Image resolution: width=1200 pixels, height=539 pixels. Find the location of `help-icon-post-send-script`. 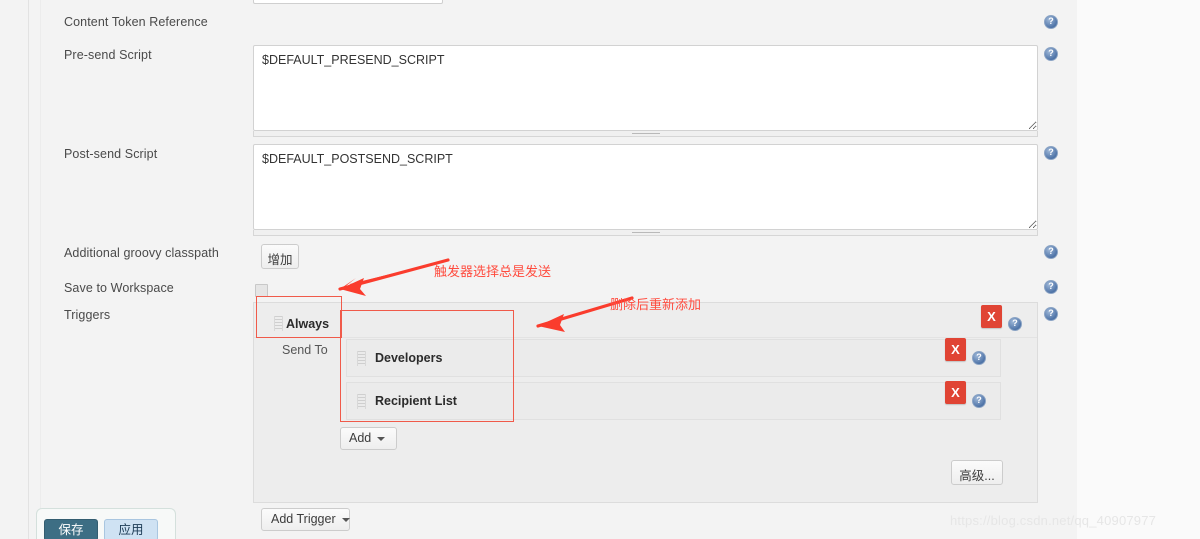

help-icon-post-send-script is located at coordinates (1051, 153).